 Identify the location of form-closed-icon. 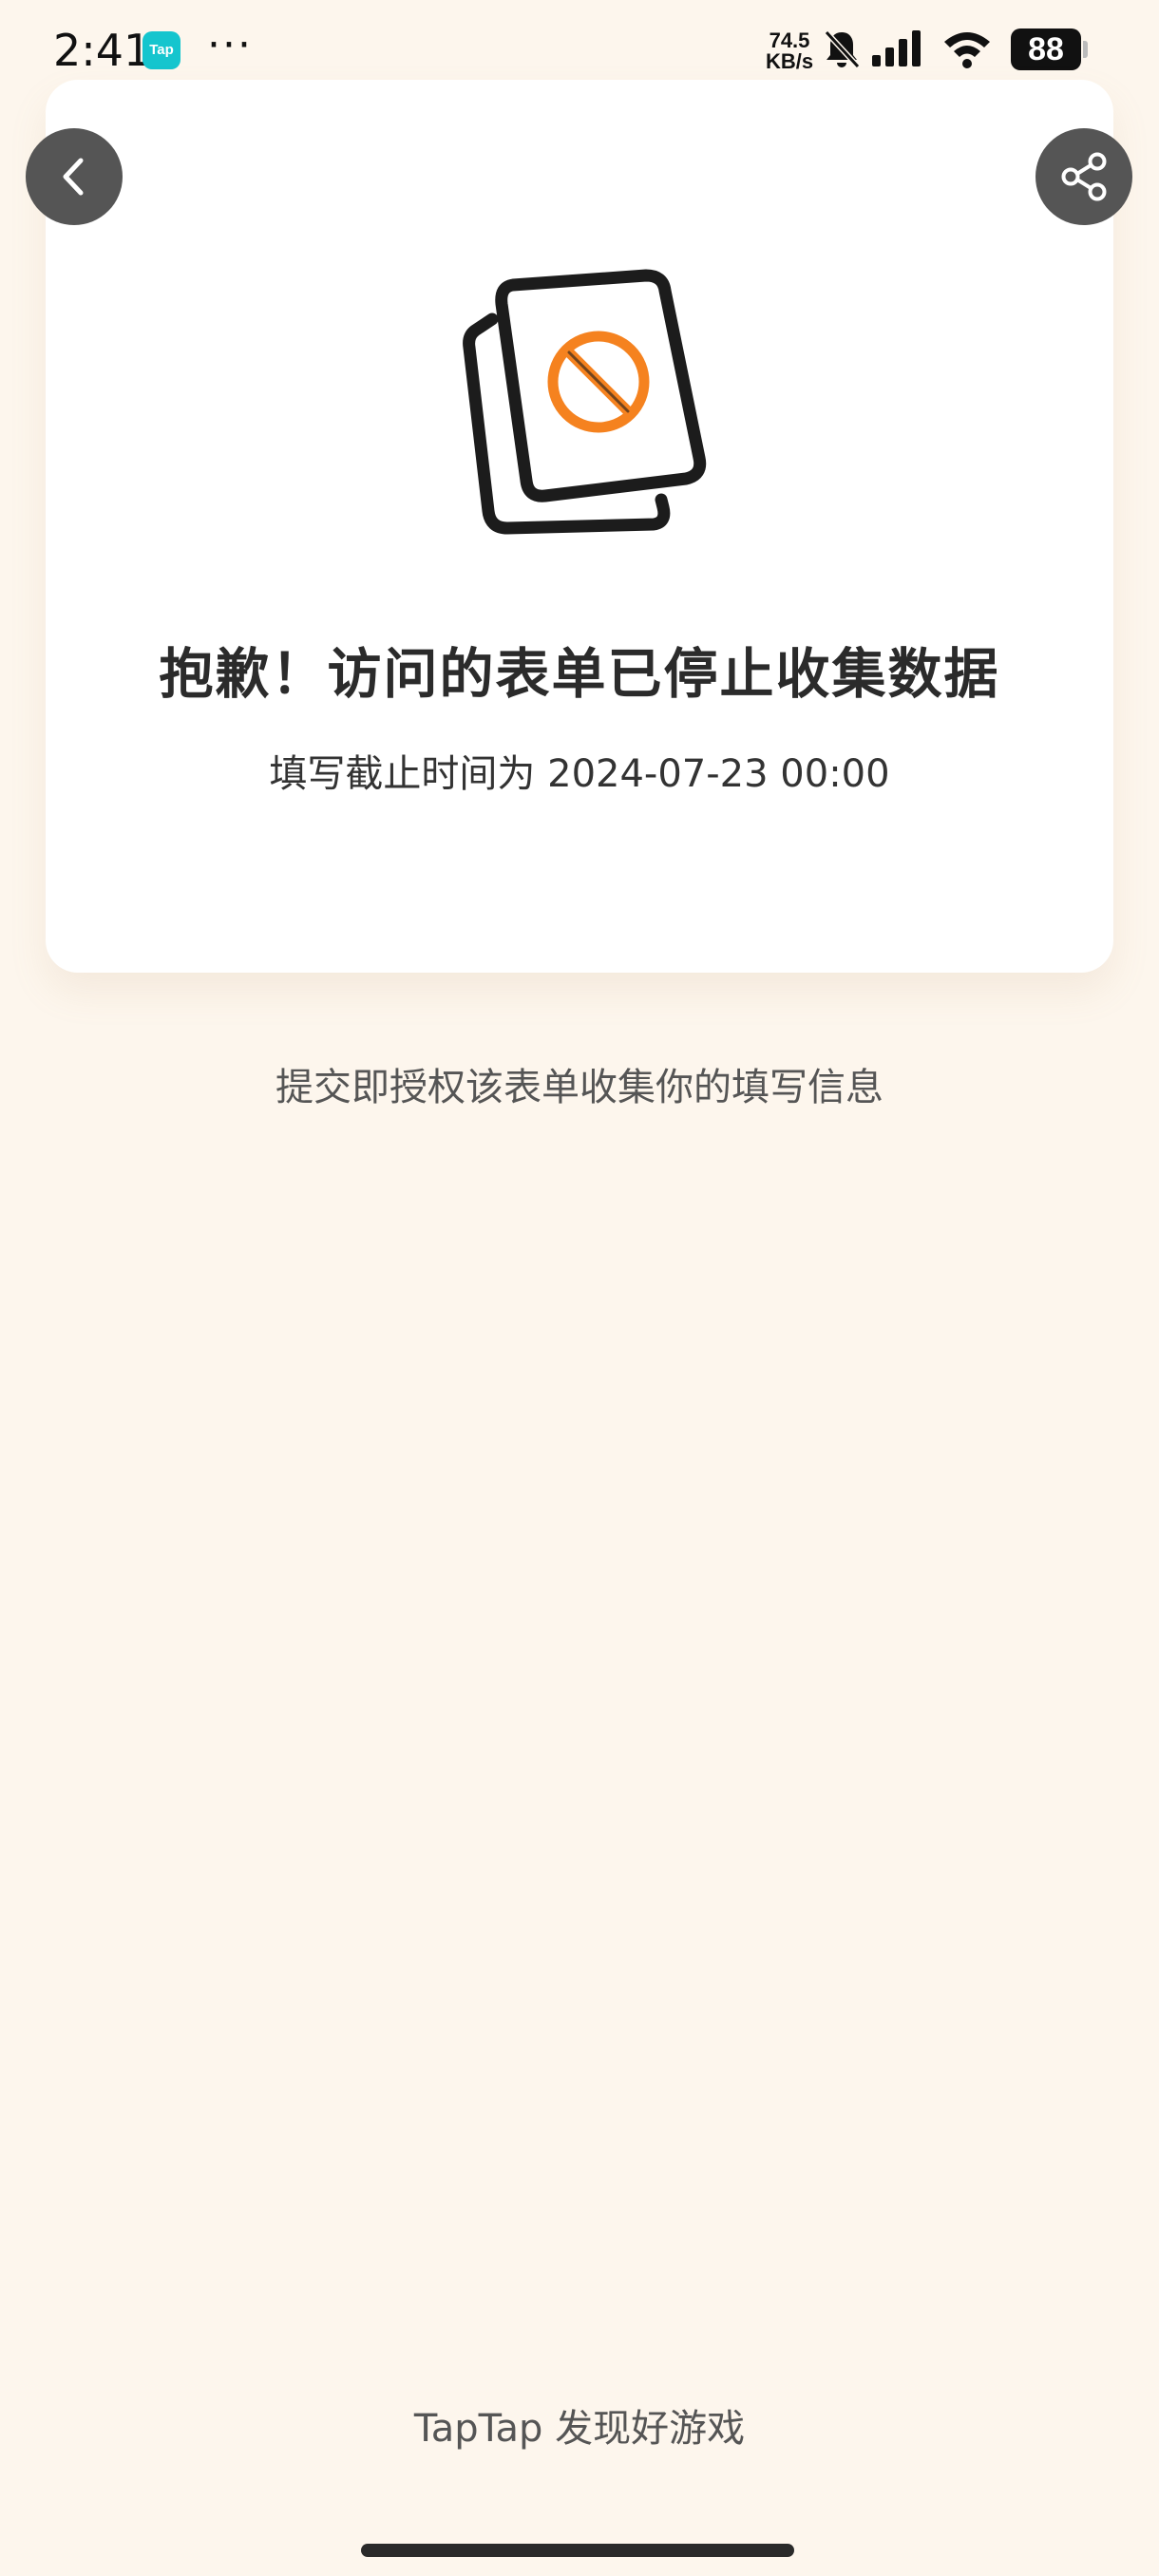
(585, 402).